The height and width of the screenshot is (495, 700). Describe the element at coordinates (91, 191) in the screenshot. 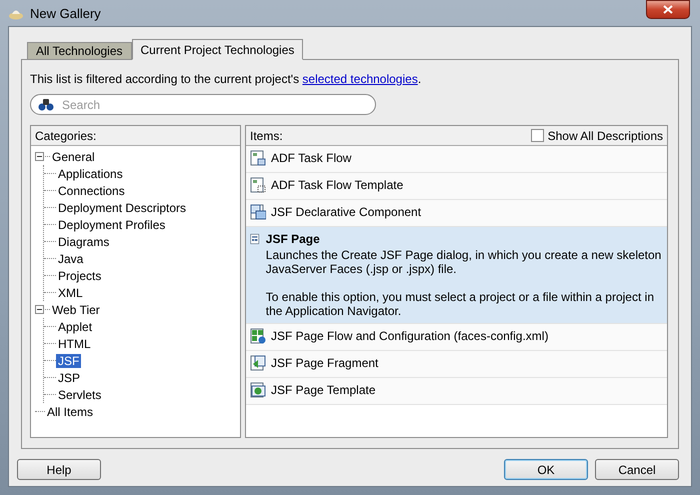

I see `tree-item: Connections` at that location.